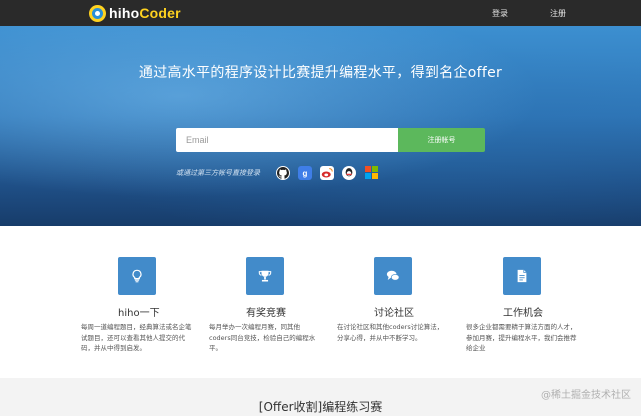  I want to click on third-party-label: 或通过第三方帐号直接登录, so click(218, 173).